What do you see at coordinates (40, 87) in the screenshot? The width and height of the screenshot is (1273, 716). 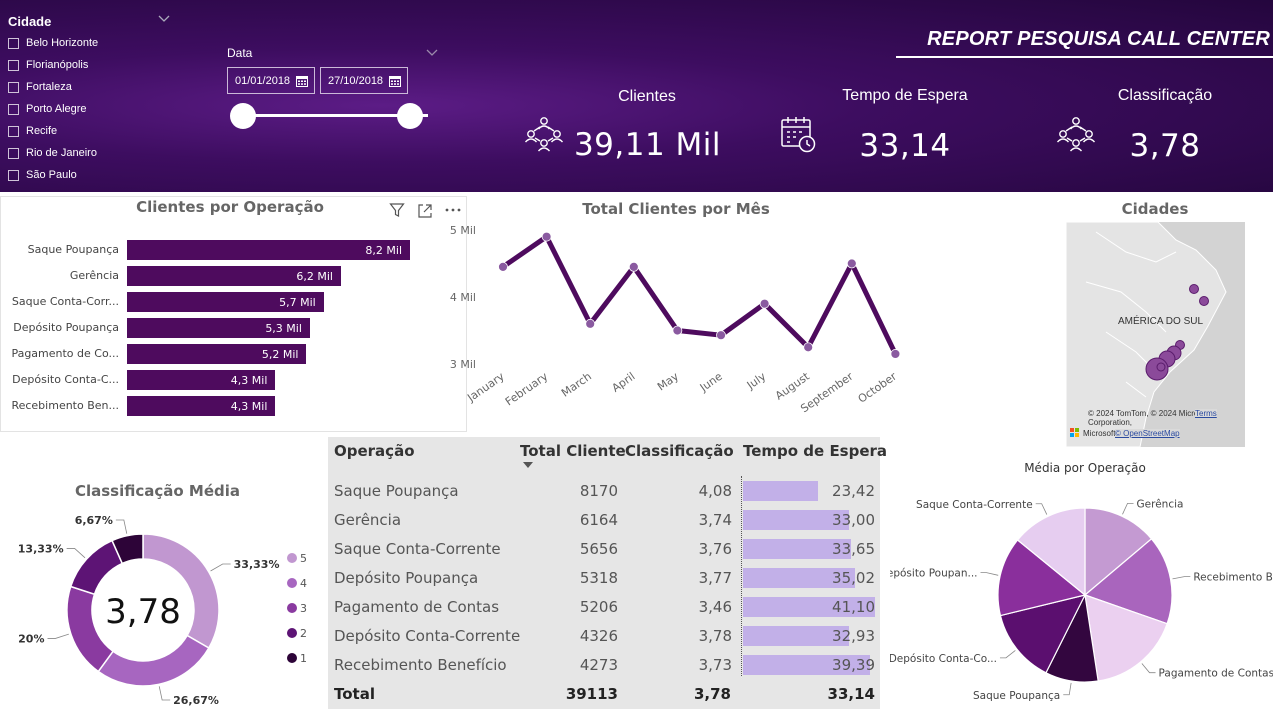 I see `city-option: Fortaleza` at bounding box center [40, 87].